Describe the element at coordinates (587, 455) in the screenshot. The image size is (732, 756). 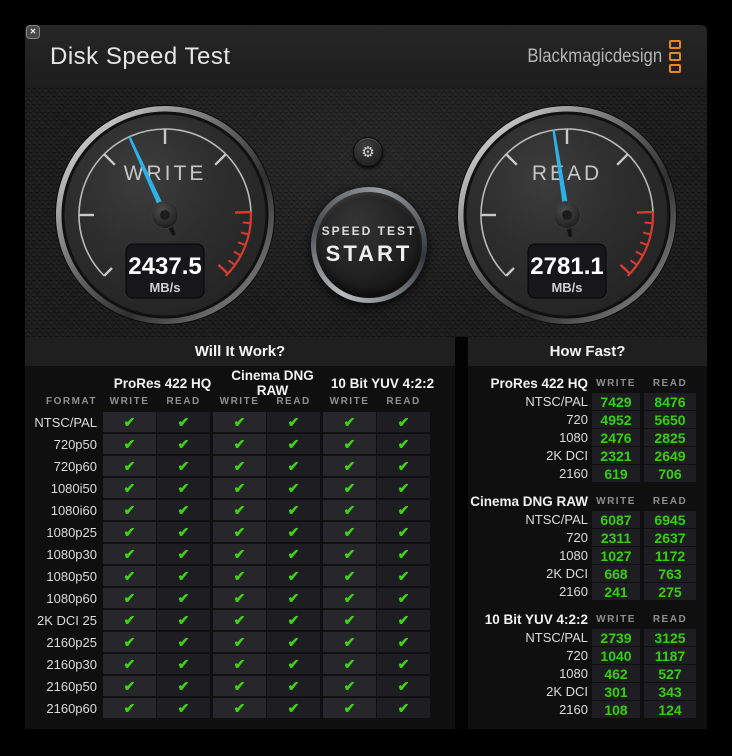
I see `table-row: 2K DCI 2321 2649` at that location.